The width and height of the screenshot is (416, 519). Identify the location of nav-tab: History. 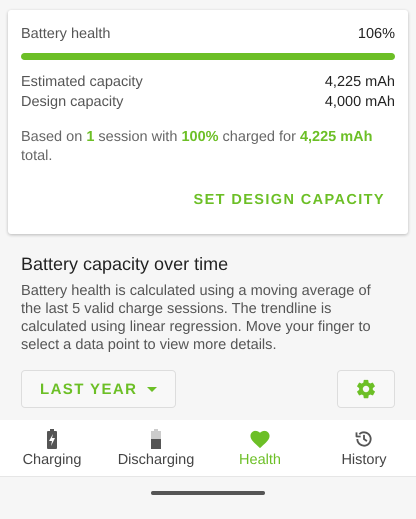
(364, 448).